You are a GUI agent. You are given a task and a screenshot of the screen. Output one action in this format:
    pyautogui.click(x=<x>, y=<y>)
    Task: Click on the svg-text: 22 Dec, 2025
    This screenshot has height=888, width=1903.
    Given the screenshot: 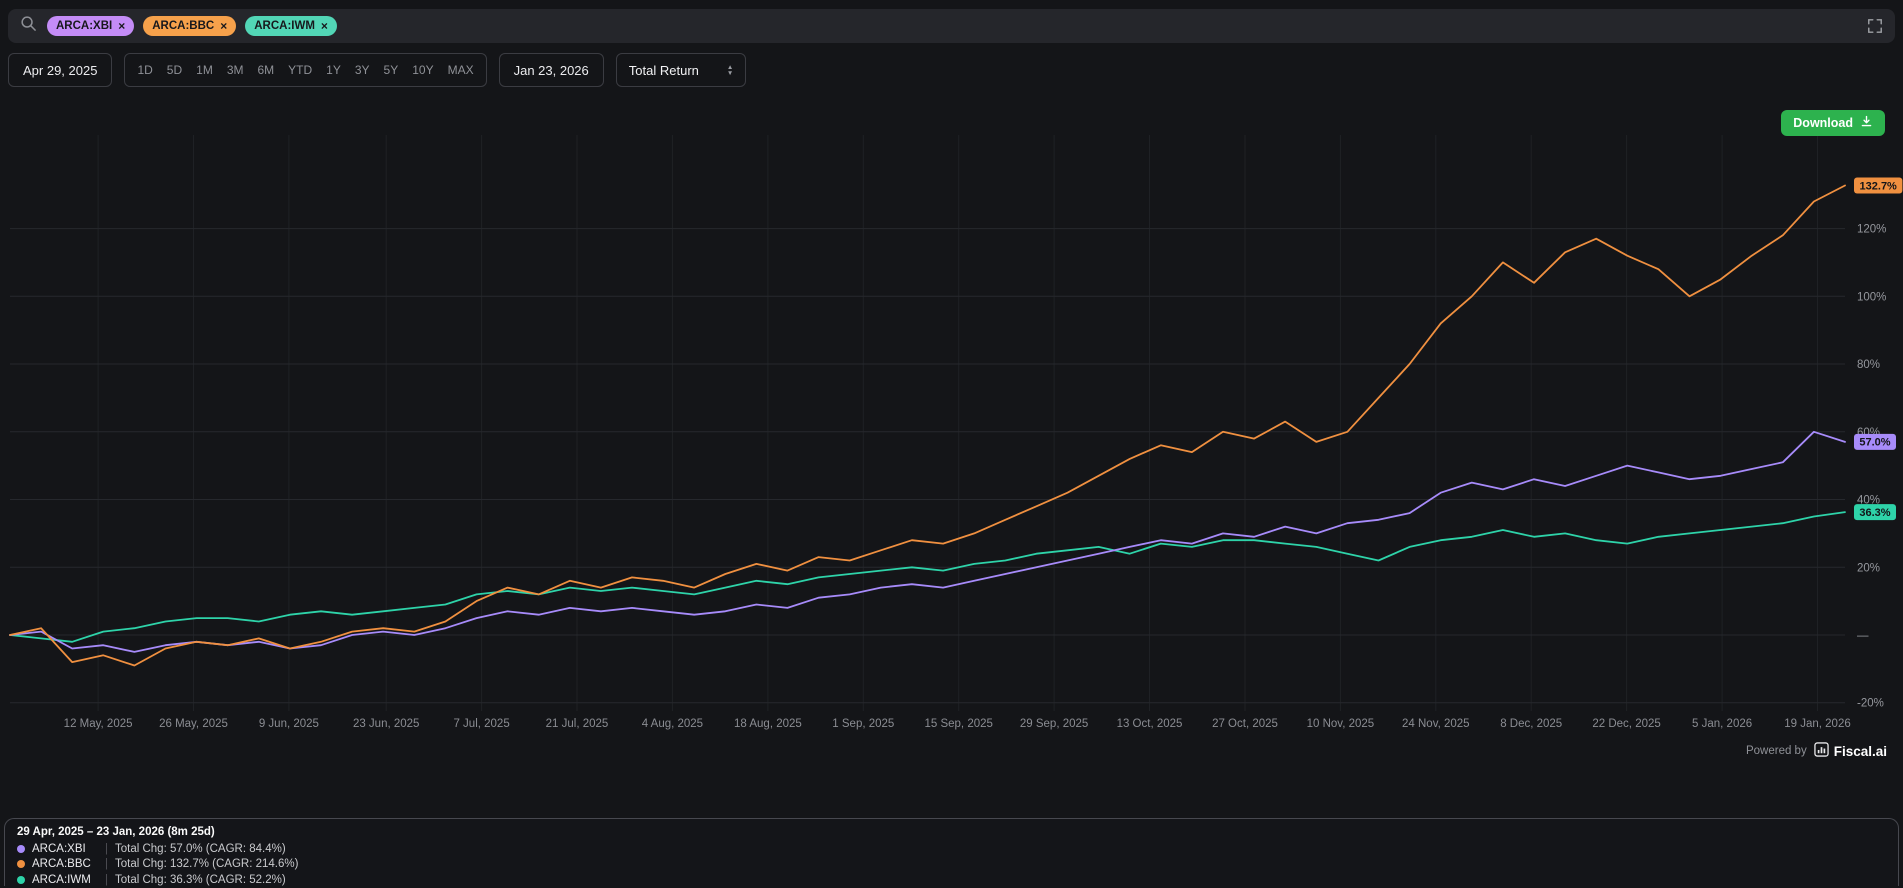 What is the action you would take?
    pyautogui.click(x=1626, y=724)
    